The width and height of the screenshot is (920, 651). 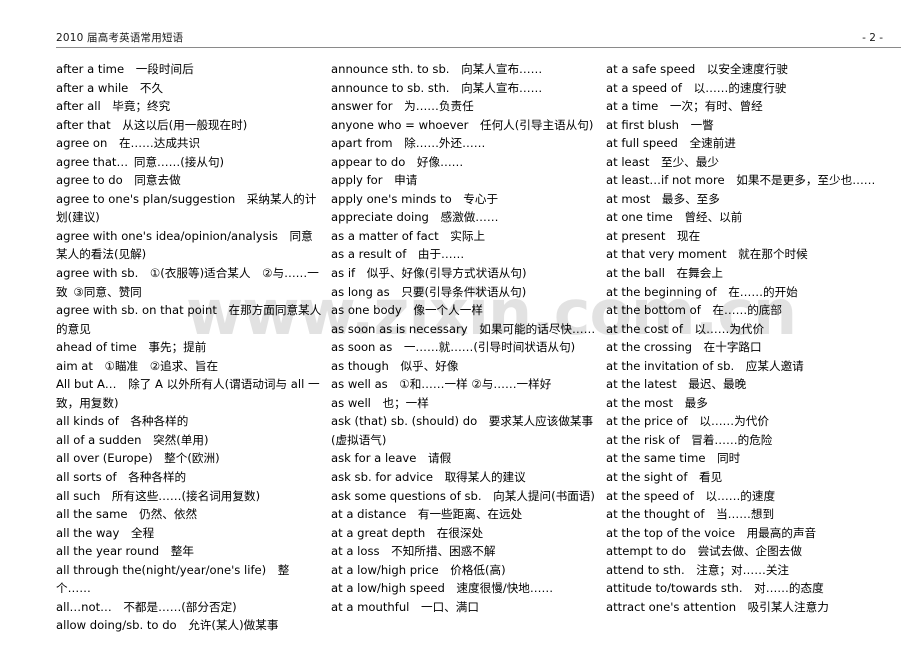 What do you see at coordinates (664, 273) in the screenshot?
I see `phrase-entry: at the ball 在舞会上` at bounding box center [664, 273].